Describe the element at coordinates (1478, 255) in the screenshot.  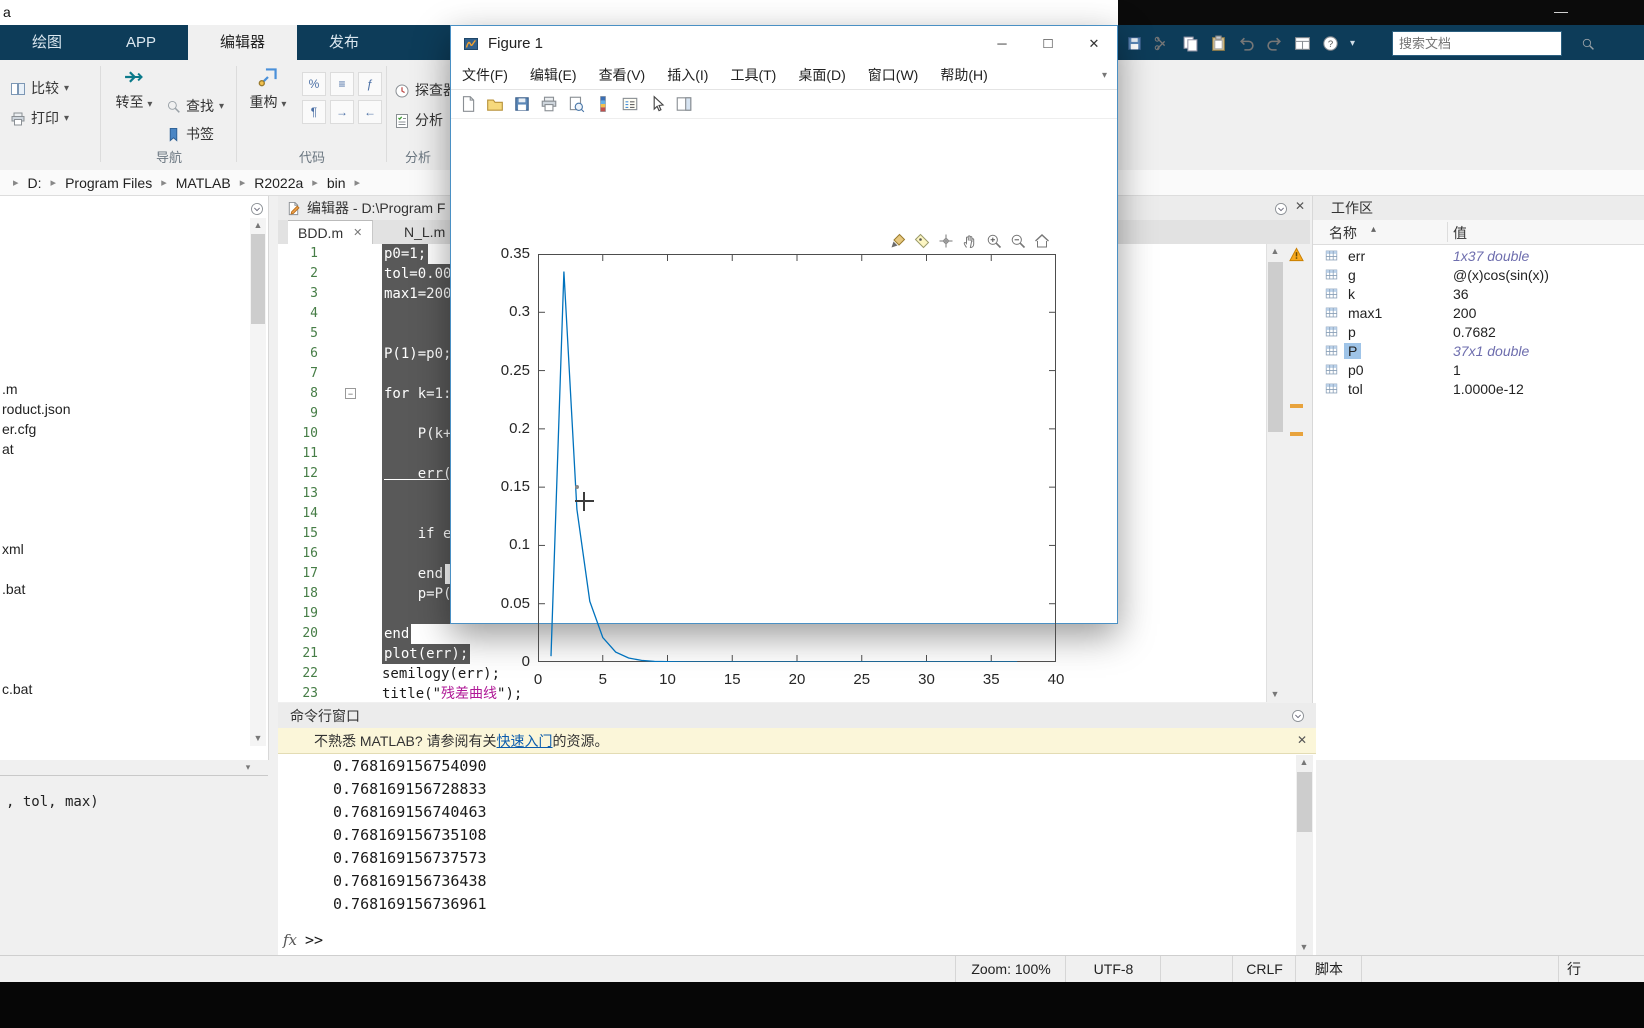
I see `workspace-row: err 1x37 double` at that location.